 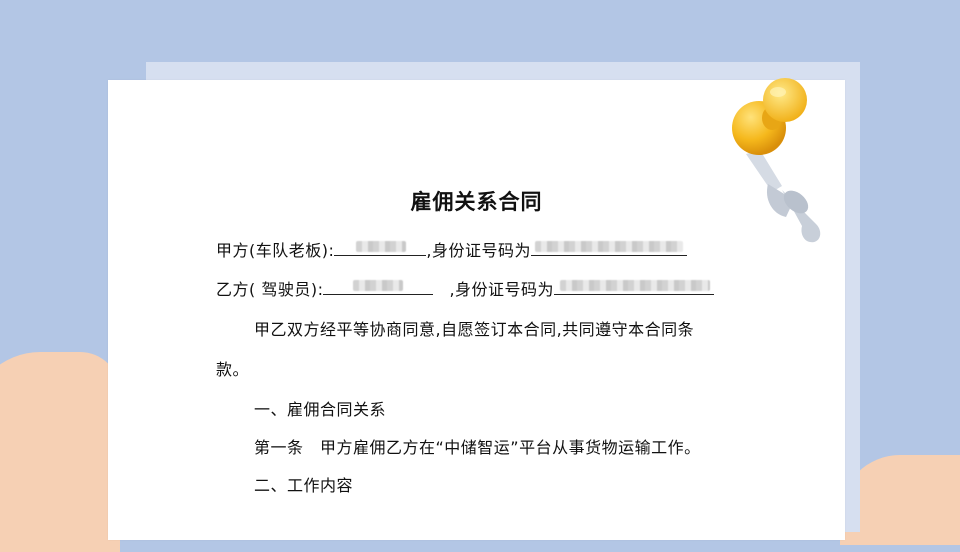 I want to click on section1-heading: 一、雇佣合同关系, so click(x=320, y=409).